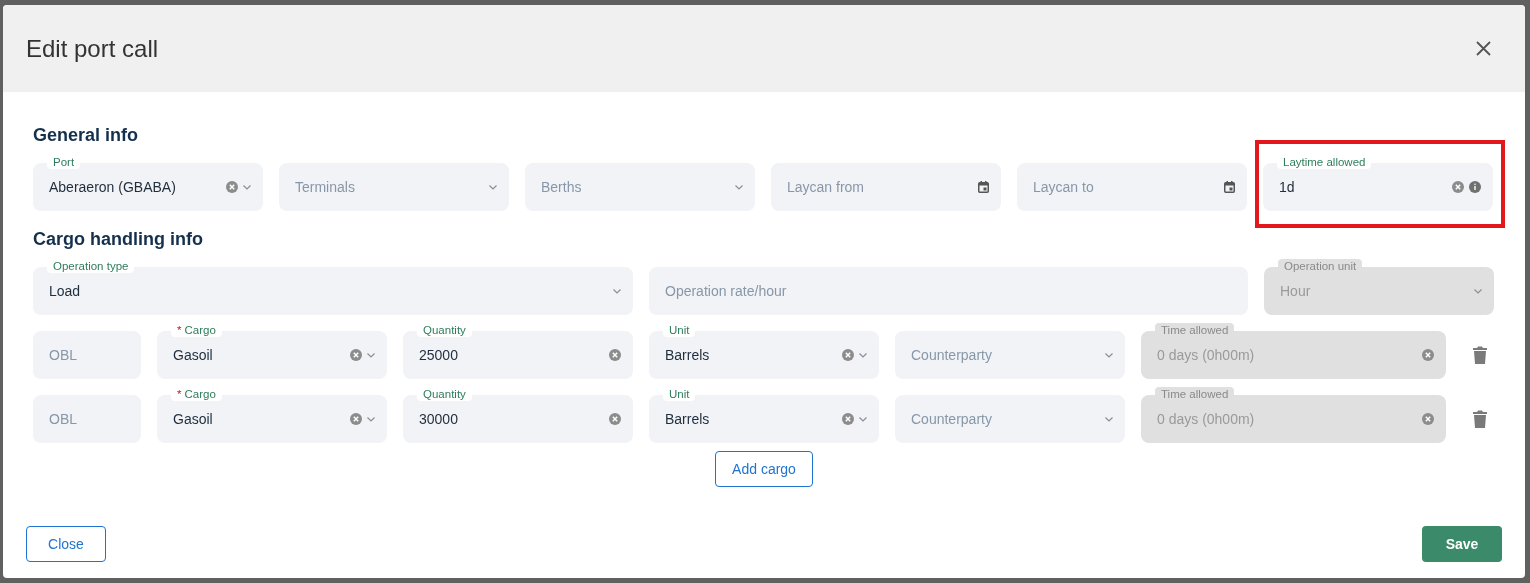 The image size is (1530, 583). Describe the element at coordinates (91, 266) in the screenshot. I see `field-label: Operation type` at that location.